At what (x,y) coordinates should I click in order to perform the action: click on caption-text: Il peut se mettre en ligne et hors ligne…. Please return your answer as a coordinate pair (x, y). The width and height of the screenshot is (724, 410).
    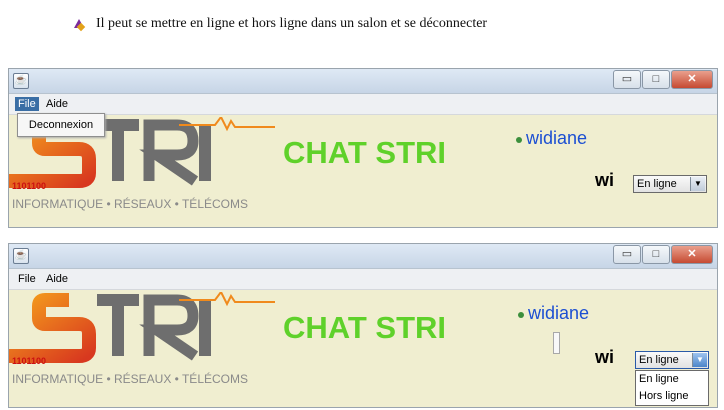
    Looking at the image, I should click on (292, 23).